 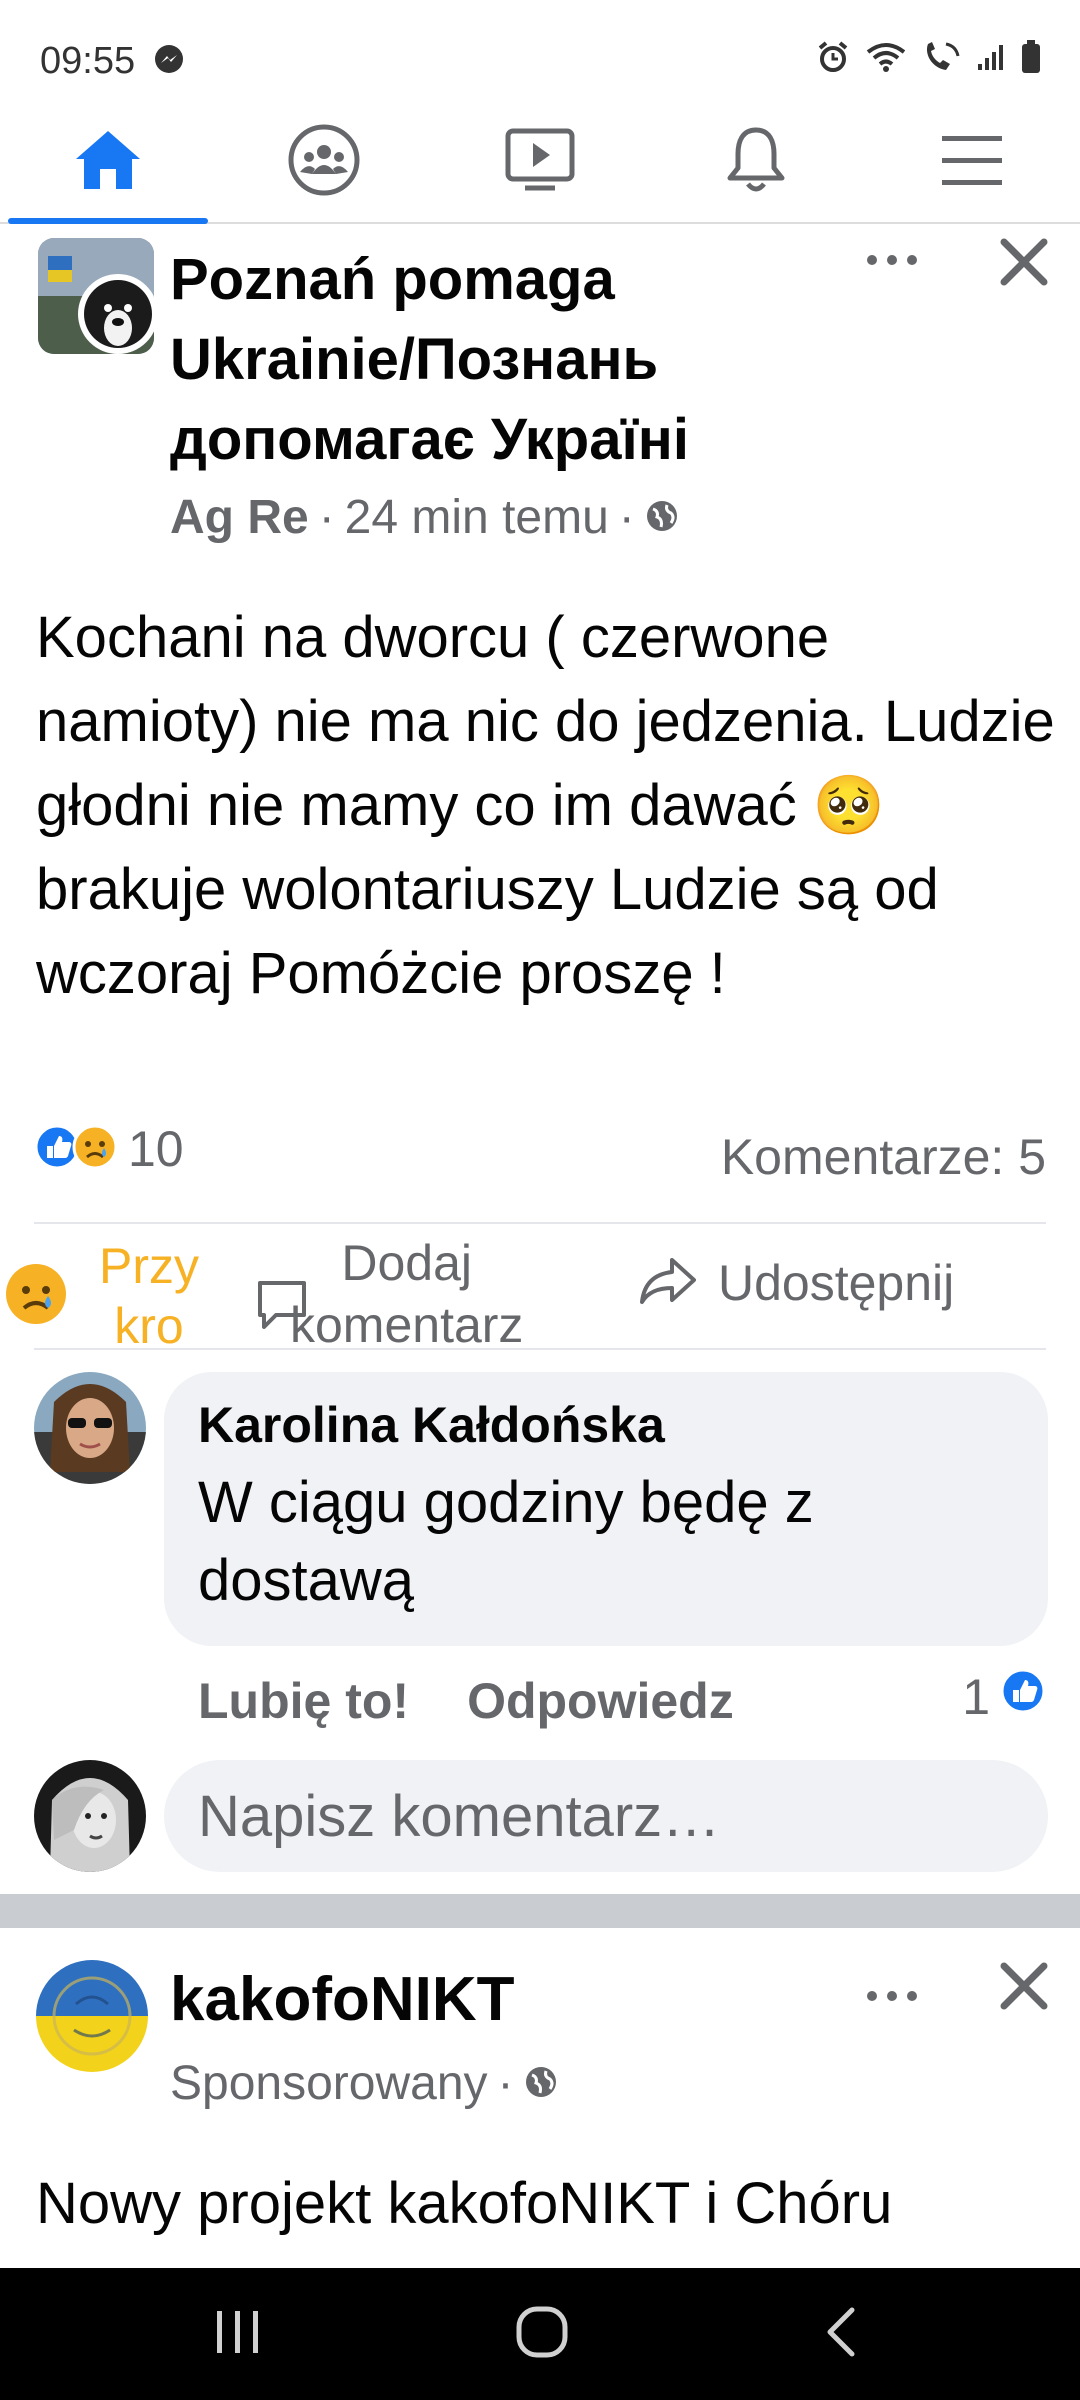 I want to click on tab-notifications, so click(x=756, y=162).